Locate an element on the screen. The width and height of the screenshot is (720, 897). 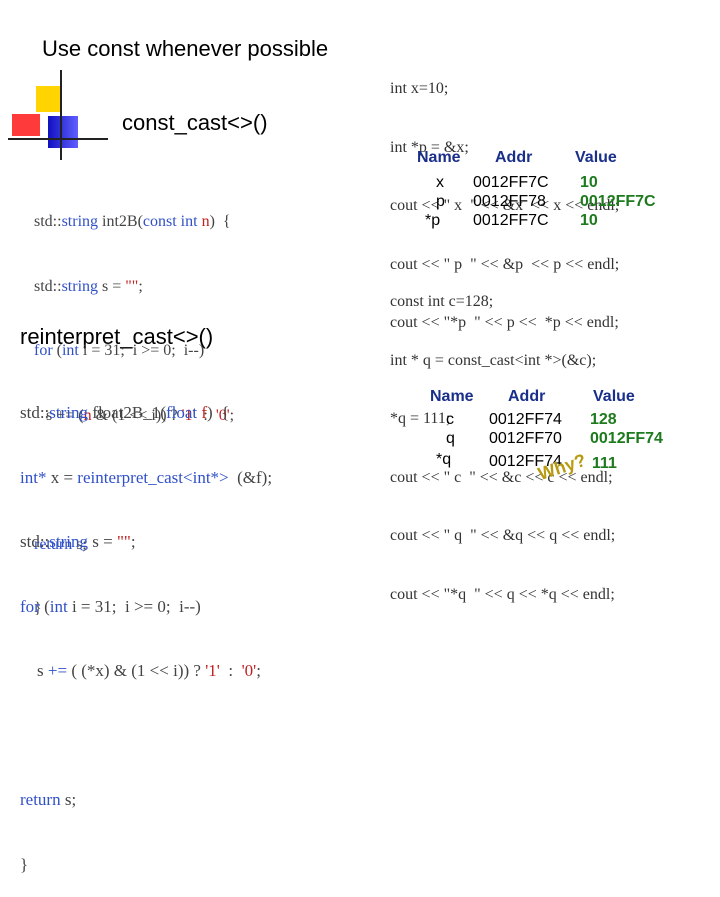
table-cell-value: 111 is located at coordinates (604, 463).